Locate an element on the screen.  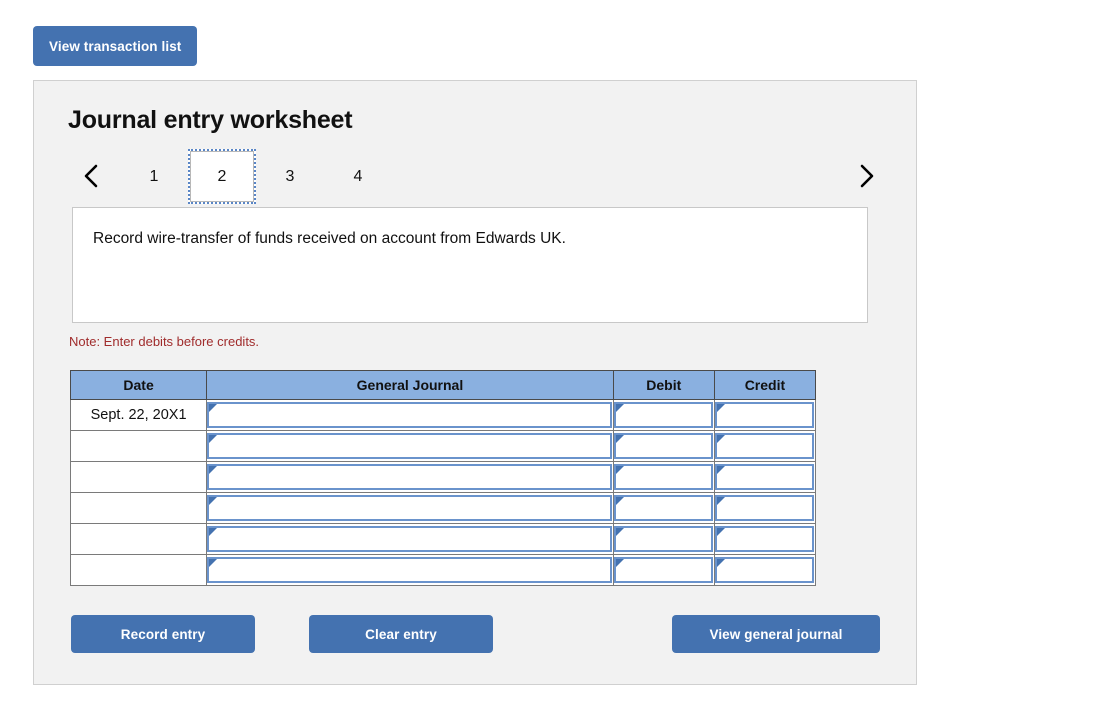
column-header-credit: Credit is located at coordinates (765, 385).